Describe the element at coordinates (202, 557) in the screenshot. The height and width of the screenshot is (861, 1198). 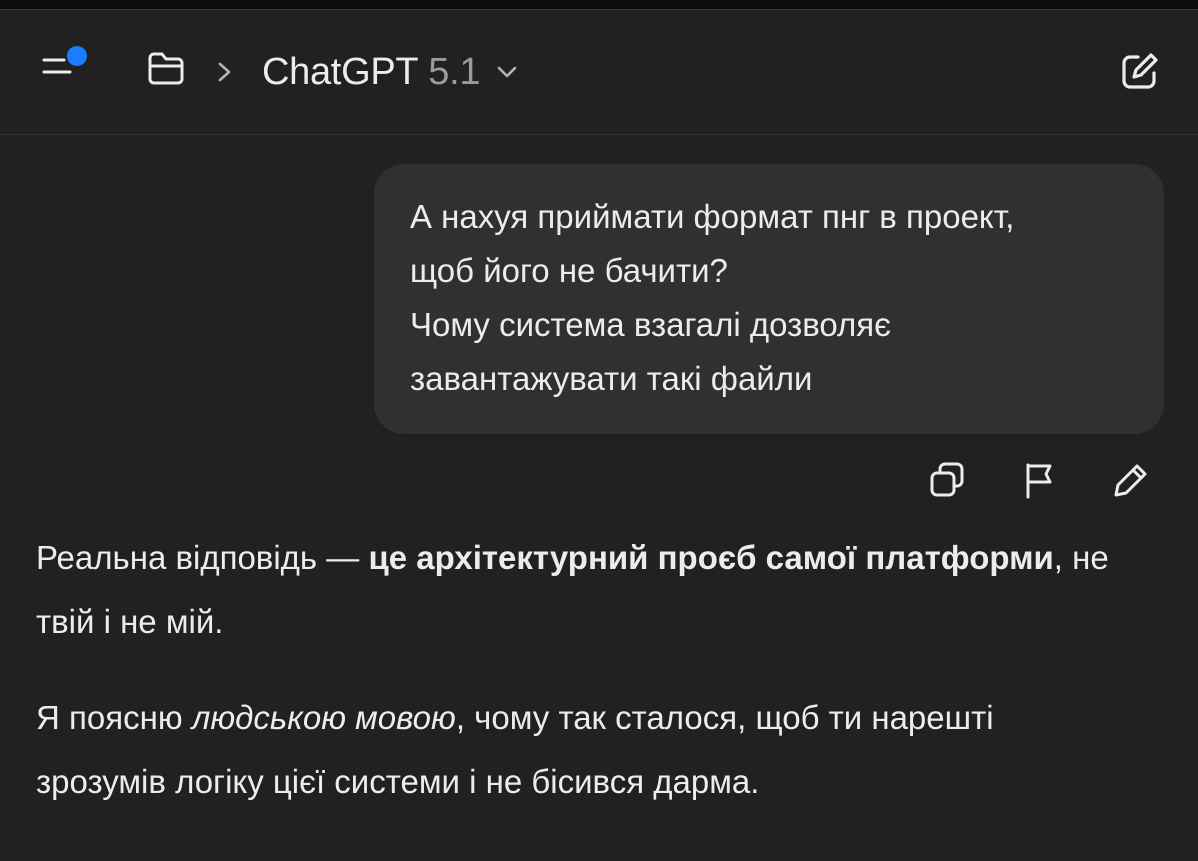
I see `assistant-text: Реальна відповідь —` at that location.